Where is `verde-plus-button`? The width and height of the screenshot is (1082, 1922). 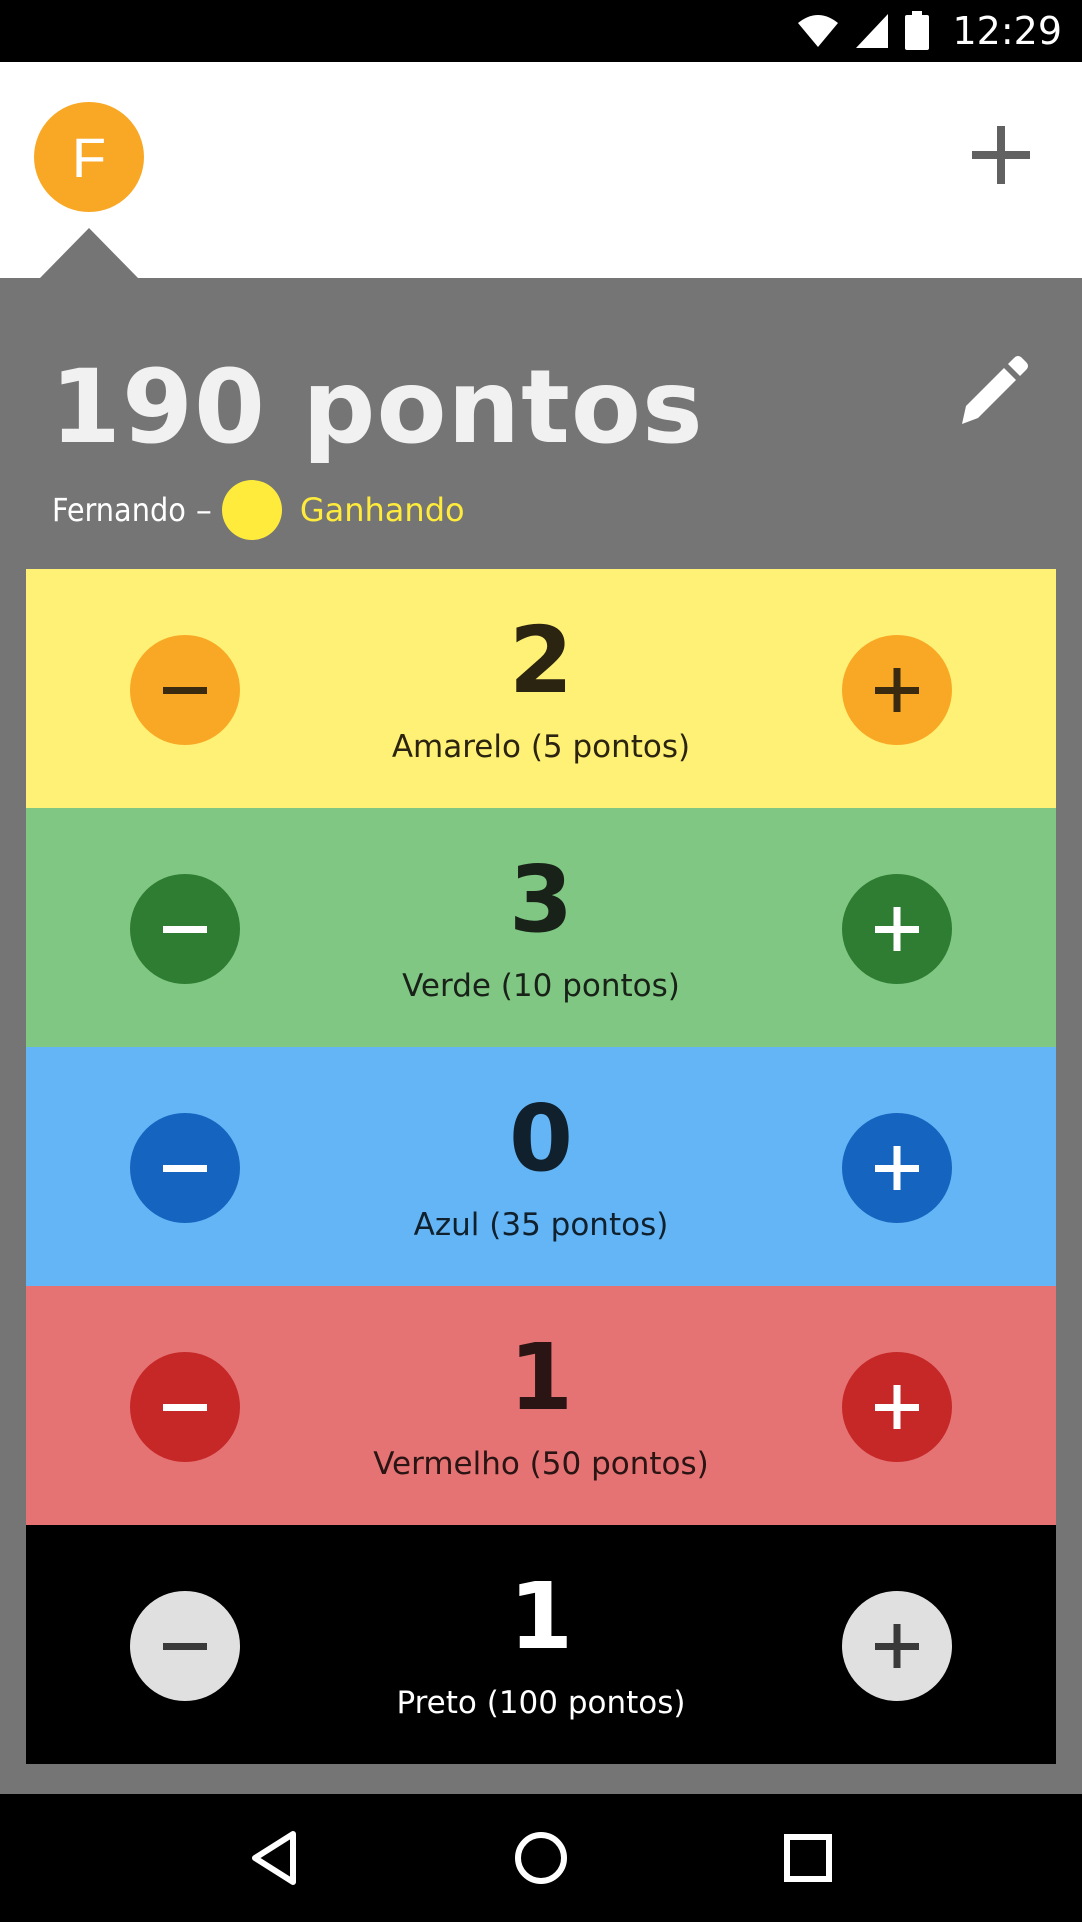 verde-plus-button is located at coordinates (897, 929).